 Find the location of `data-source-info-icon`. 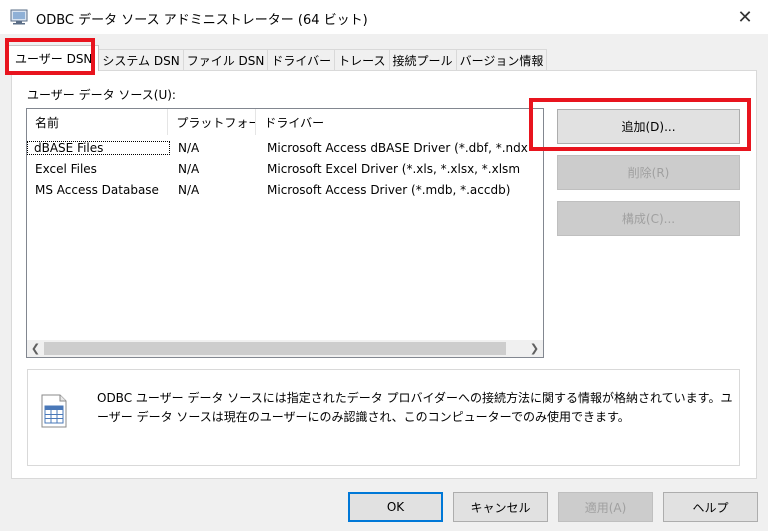

data-source-info-icon is located at coordinates (54, 411).